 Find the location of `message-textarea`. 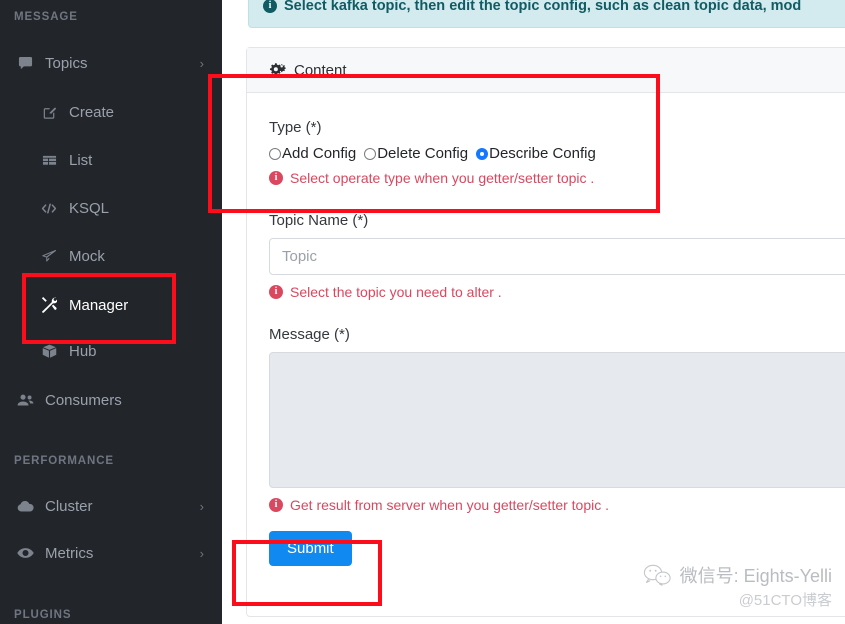

message-textarea is located at coordinates (557, 420).